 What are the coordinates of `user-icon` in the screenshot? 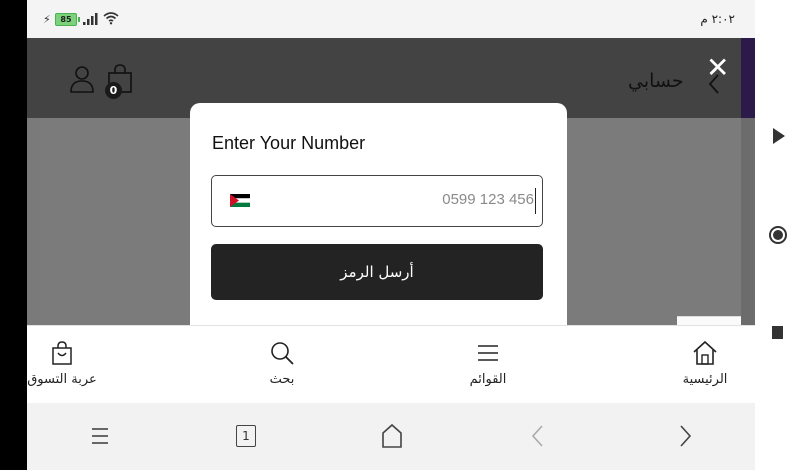 It's located at (82, 79).